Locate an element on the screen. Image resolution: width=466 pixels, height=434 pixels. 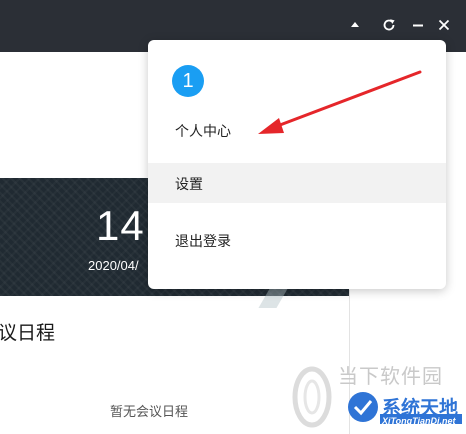
menu-item-label: 退出登录 is located at coordinates (203, 242).